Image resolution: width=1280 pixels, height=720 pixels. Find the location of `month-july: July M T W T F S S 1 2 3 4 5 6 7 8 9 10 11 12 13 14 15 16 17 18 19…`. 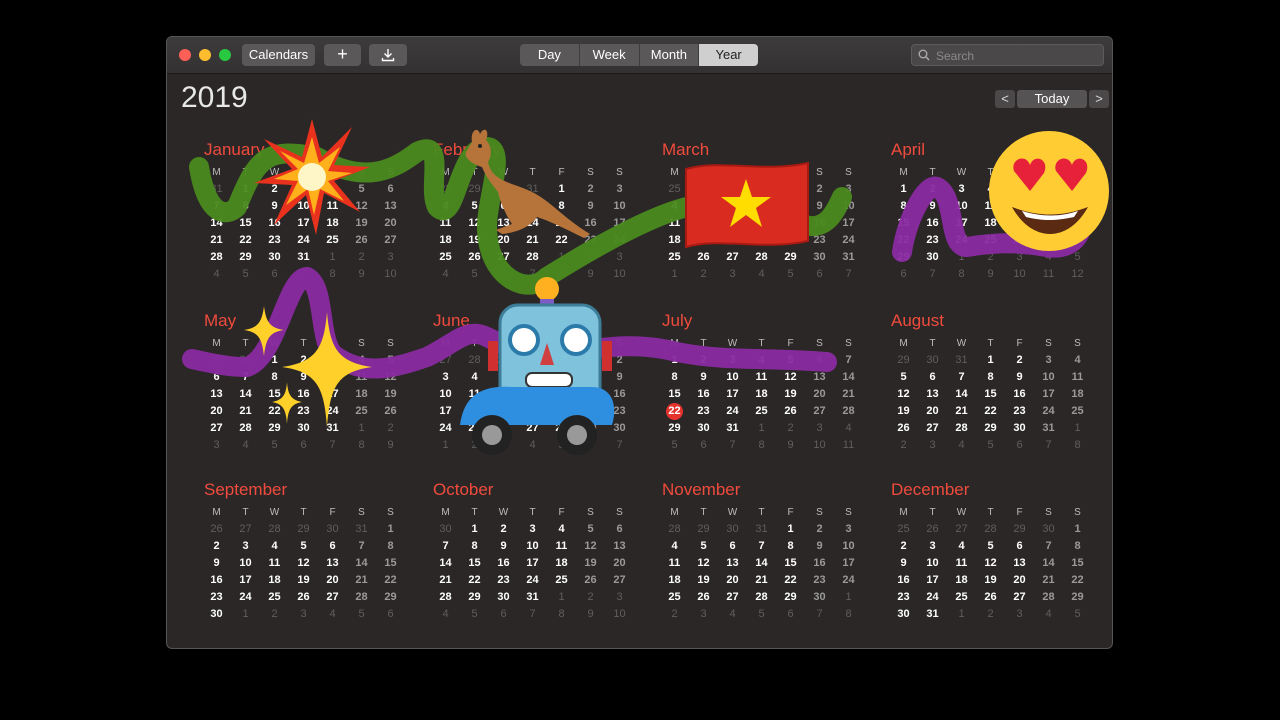

month-july: July M T W T F S S 1 2 3 4 5 6 7 8 9 10 11 12 13 14 15 16 17 18 19… is located at coordinates (760, 390).